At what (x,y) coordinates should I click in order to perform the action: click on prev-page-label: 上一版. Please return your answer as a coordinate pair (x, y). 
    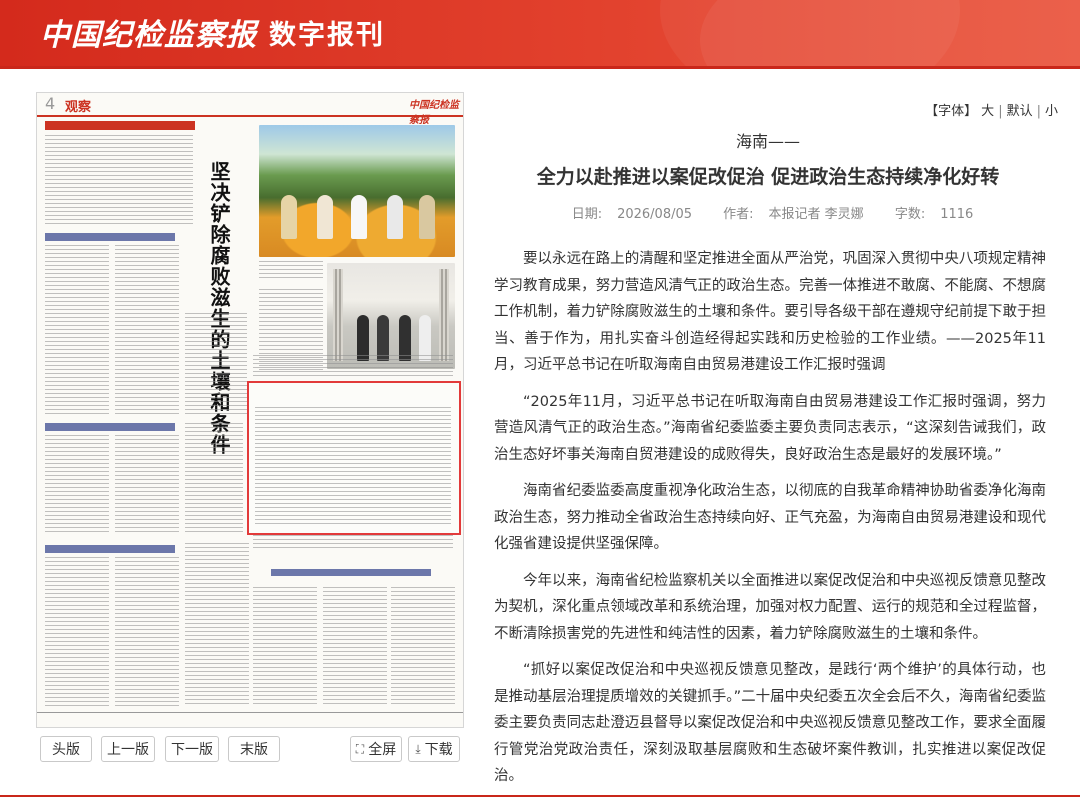
    Looking at the image, I should click on (128, 750).